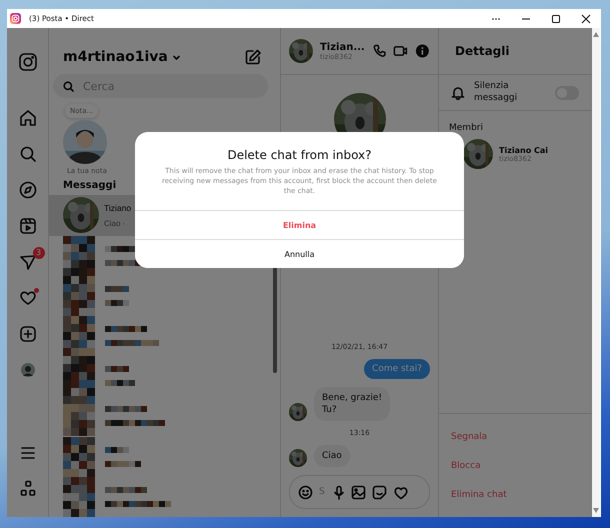 This screenshot has width=610, height=528. I want to click on sticker-icon, so click(379, 492).